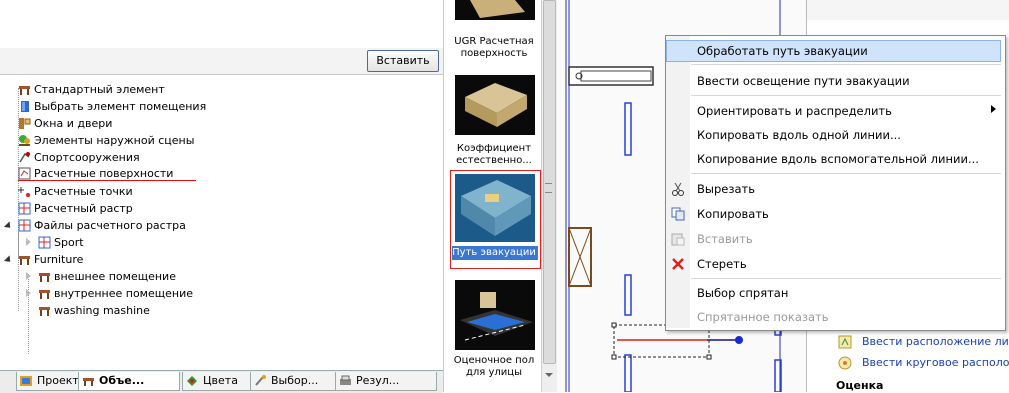 This screenshot has height=393, width=1009. Describe the element at coordinates (24, 173) in the screenshot. I see `calc-surface-icon` at that location.